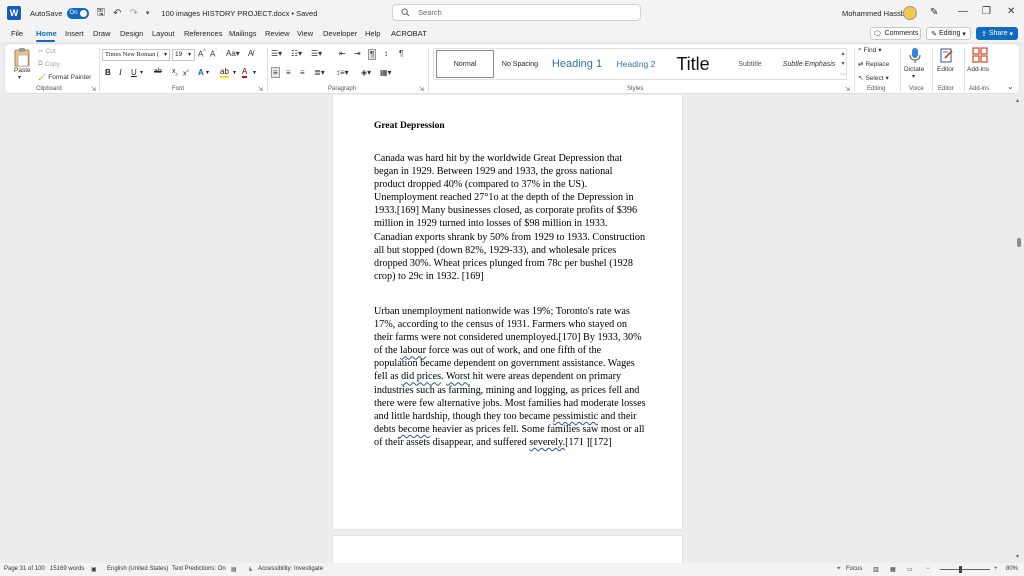 The width and height of the screenshot is (1024, 576). What do you see at coordinates (183, 55) in the screenshot?
I see `font-size-dropdown: 19` at bounding box center [183, 55].